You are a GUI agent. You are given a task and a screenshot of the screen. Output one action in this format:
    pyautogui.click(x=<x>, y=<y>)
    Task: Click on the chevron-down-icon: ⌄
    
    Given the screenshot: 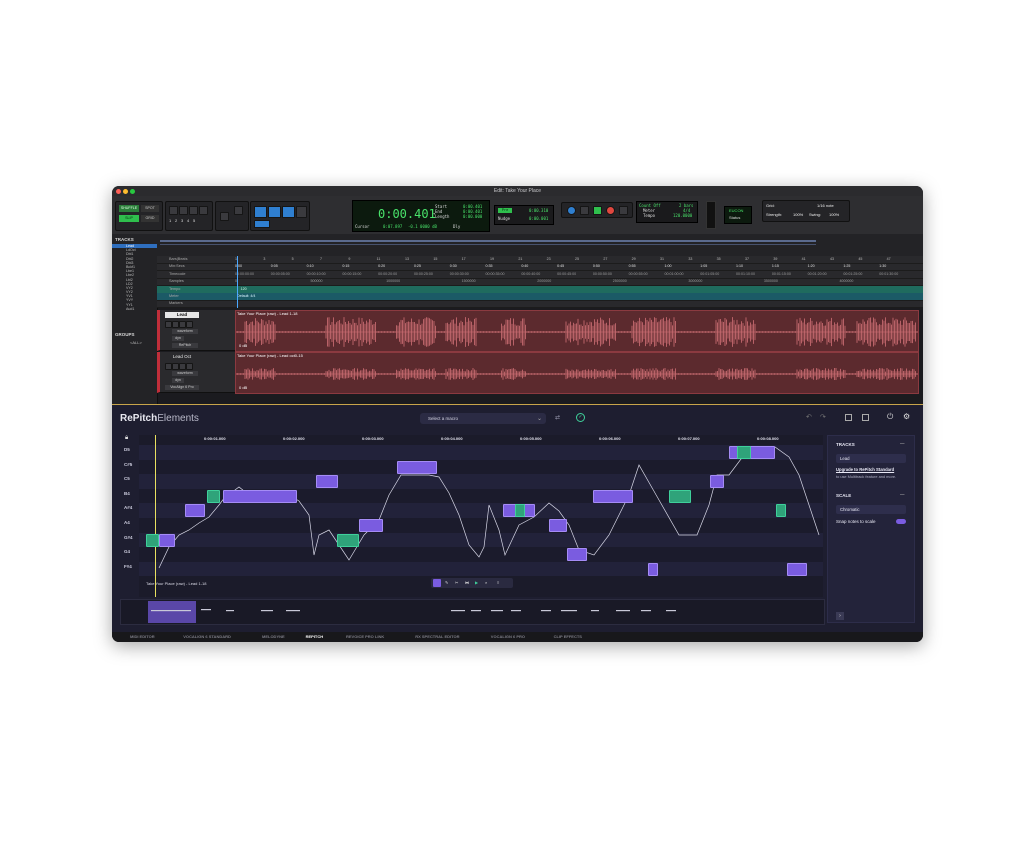 What is the action you would take?
    pyautogui.click(x=539, y=418)
    